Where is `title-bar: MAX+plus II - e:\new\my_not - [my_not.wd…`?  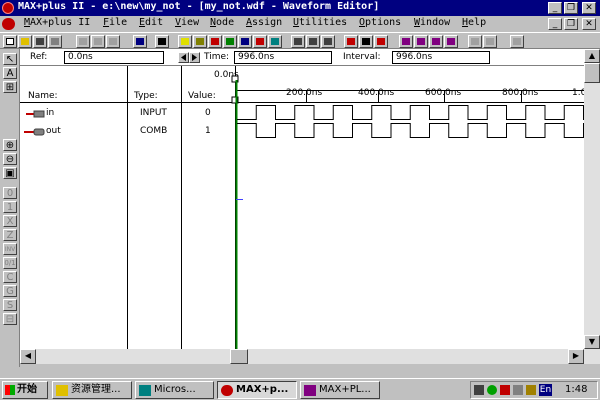 title-bar: MAX+plus II - e:\new\my_not - [my_not.wd… is located at coordinates (300, 8).